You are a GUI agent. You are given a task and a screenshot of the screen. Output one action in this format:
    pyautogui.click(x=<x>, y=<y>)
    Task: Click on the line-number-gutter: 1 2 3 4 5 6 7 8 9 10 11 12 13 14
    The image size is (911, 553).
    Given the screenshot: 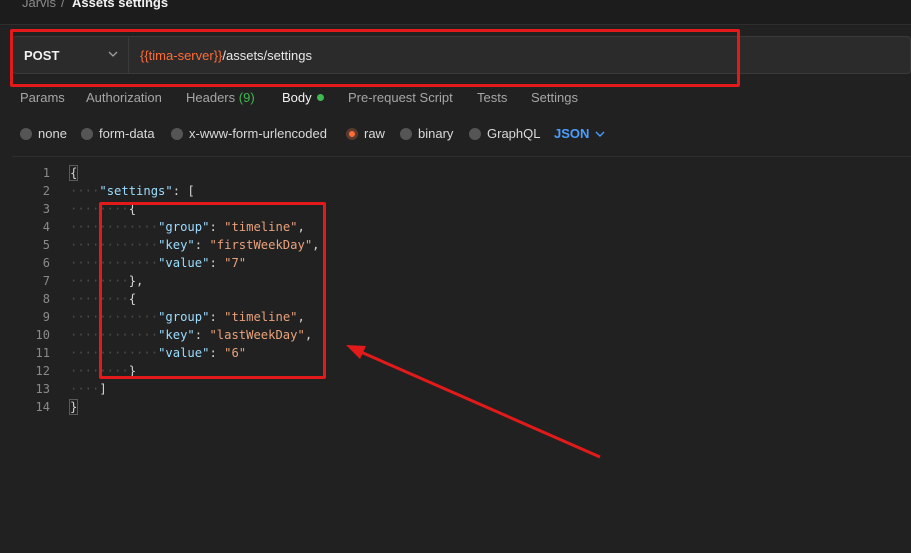 What is the action you would take?
    pyautogui.click(x=32, y=290)
    